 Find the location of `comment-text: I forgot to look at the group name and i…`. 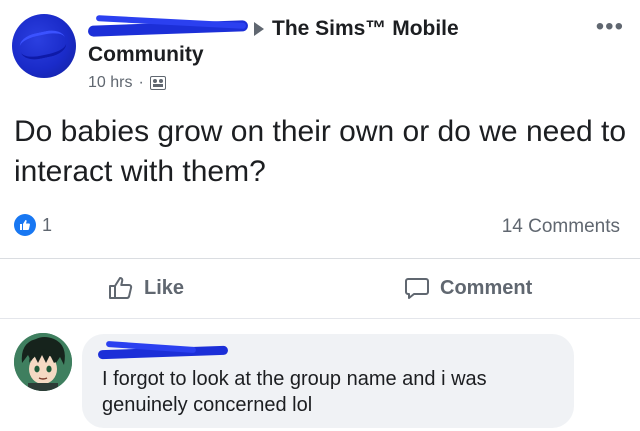

comment-text: I forgot to look at the group name and i… is located at coordinates (294, 392).